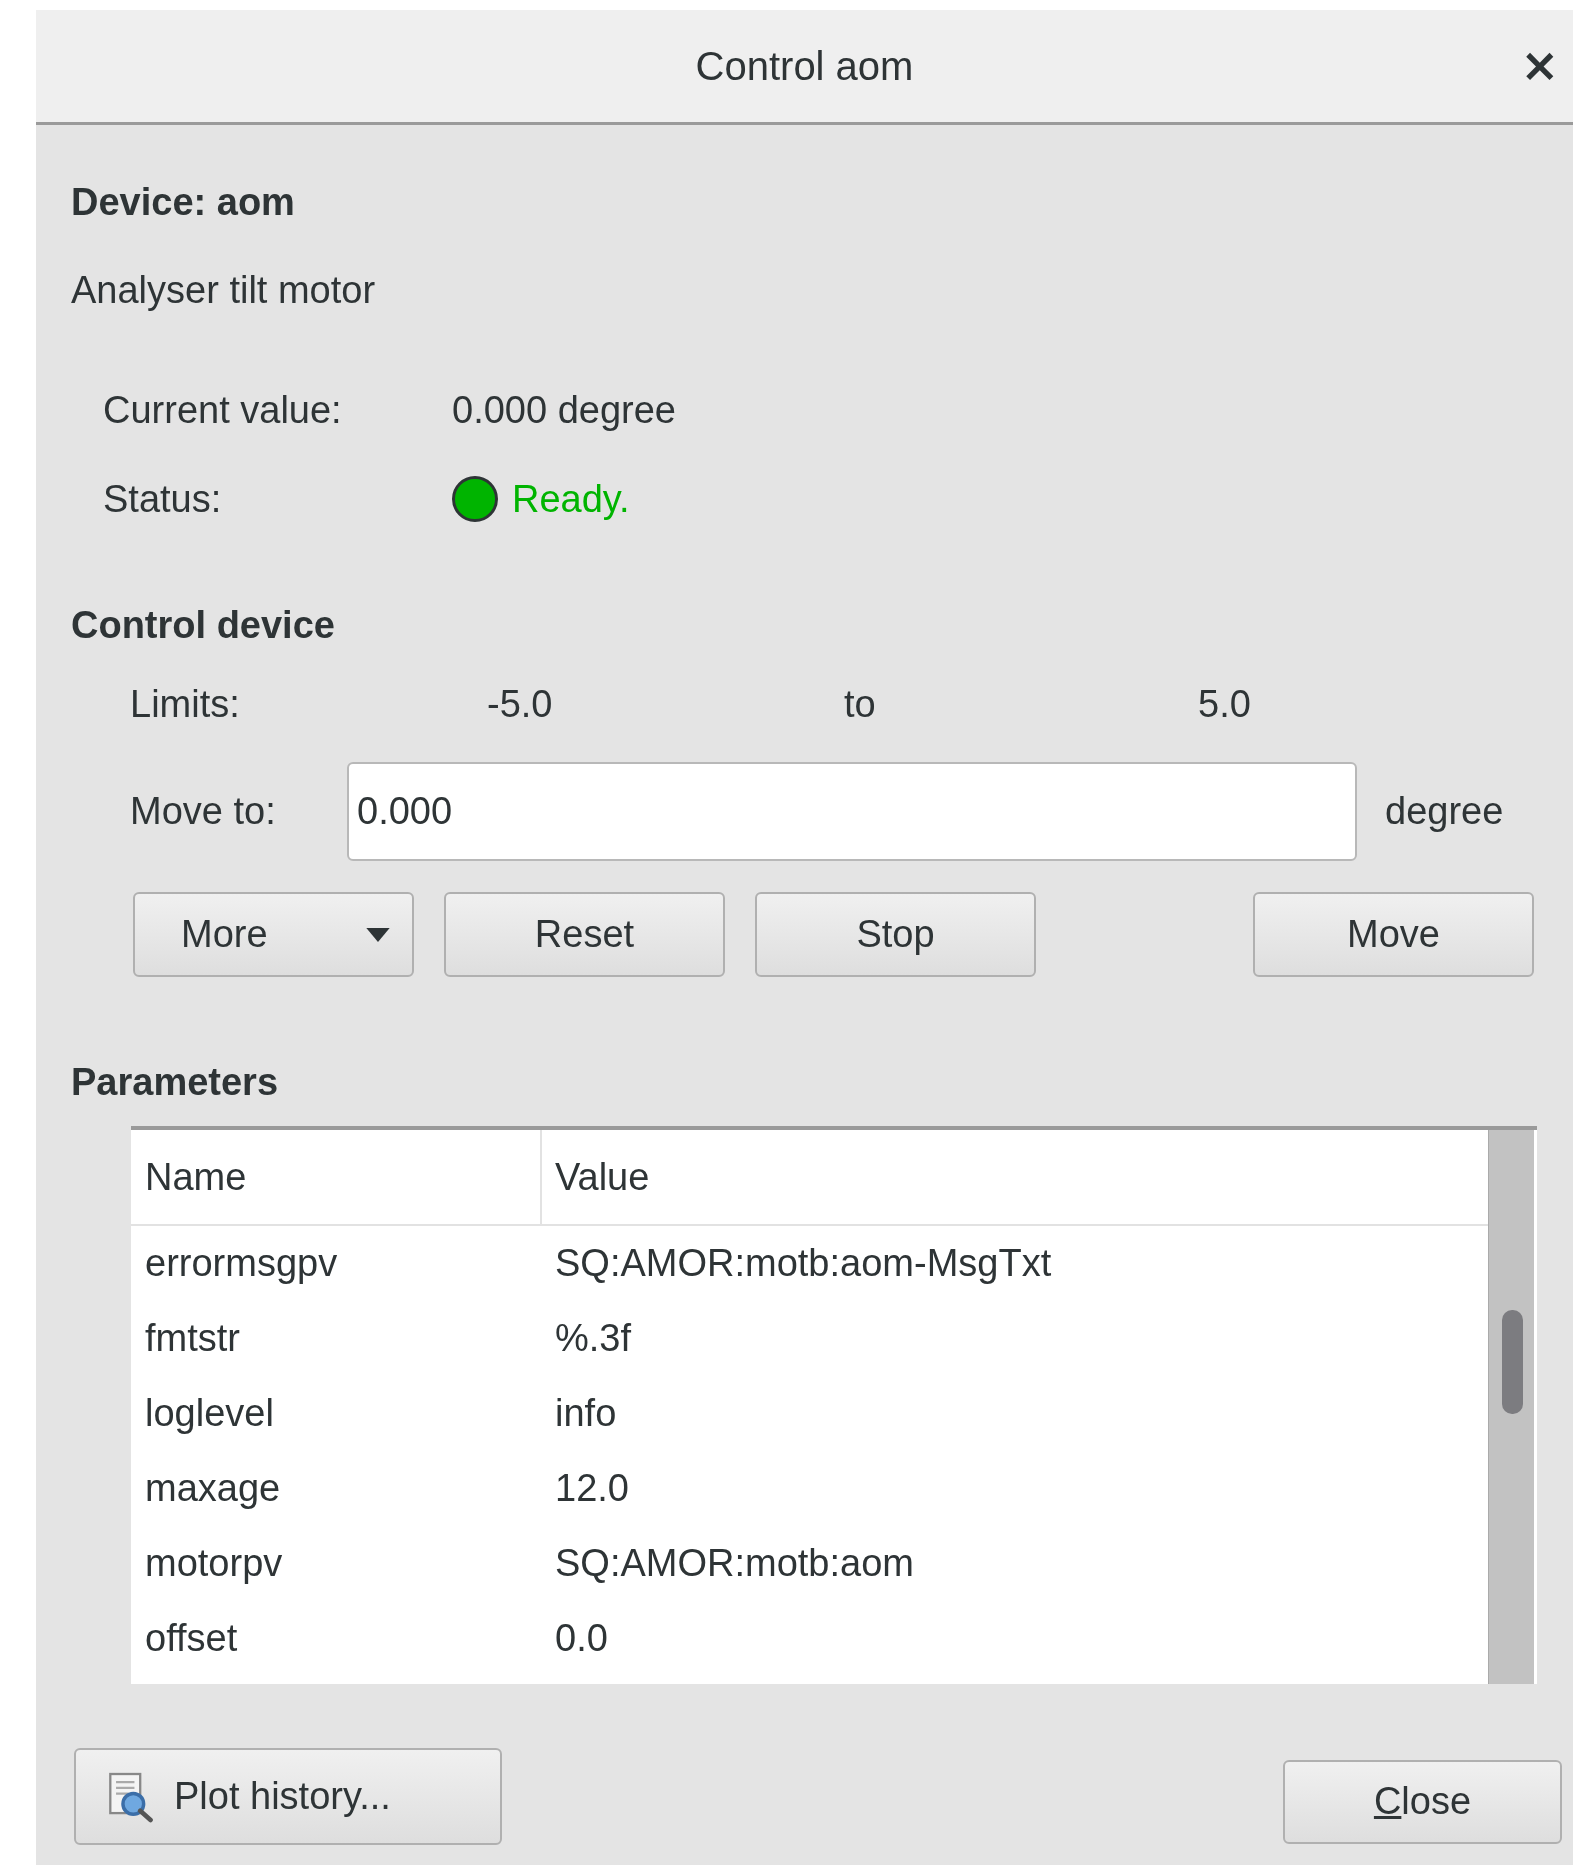 The width and height of the screenshot is (1573, 1865). I want to click on table-cell-text: motorpv, so click(214, 1563).